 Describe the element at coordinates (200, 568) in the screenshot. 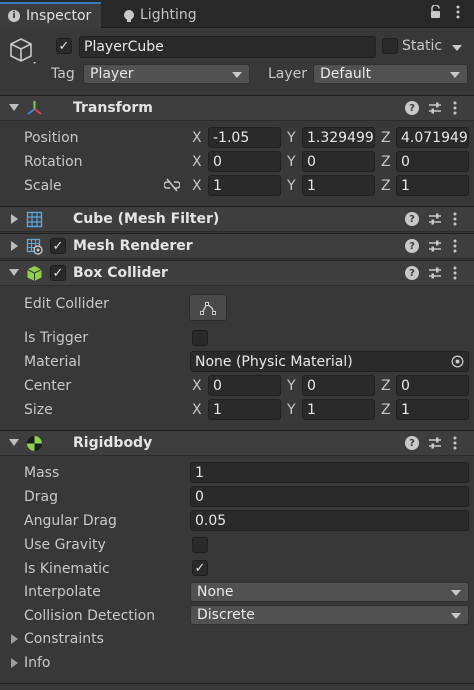

I see `is-kinematic-checkbox: ✓` at that location.